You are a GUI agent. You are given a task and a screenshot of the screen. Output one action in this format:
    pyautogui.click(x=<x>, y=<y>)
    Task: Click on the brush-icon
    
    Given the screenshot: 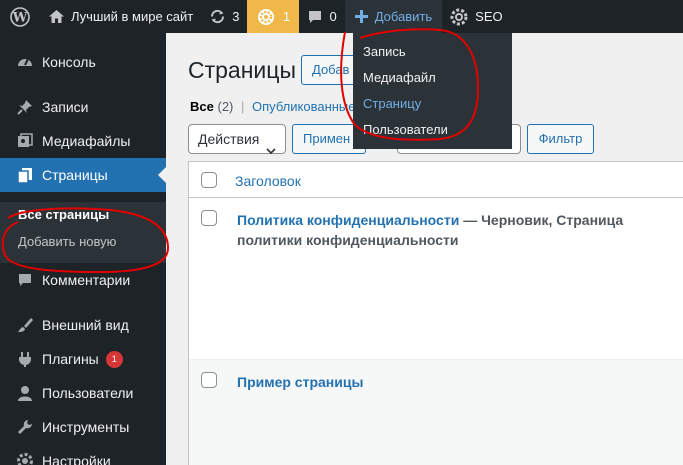 What is the action you would take?
    pyautogui.click(x=25, y=325)
    